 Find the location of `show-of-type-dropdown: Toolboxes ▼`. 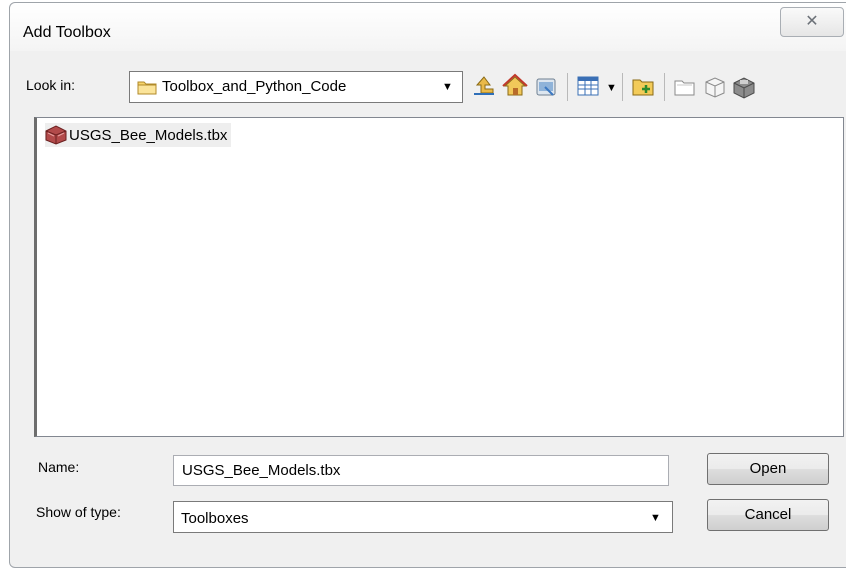

show-of-type-dropdown: Toolboxes ▼ is located at coordinates (423, 517).